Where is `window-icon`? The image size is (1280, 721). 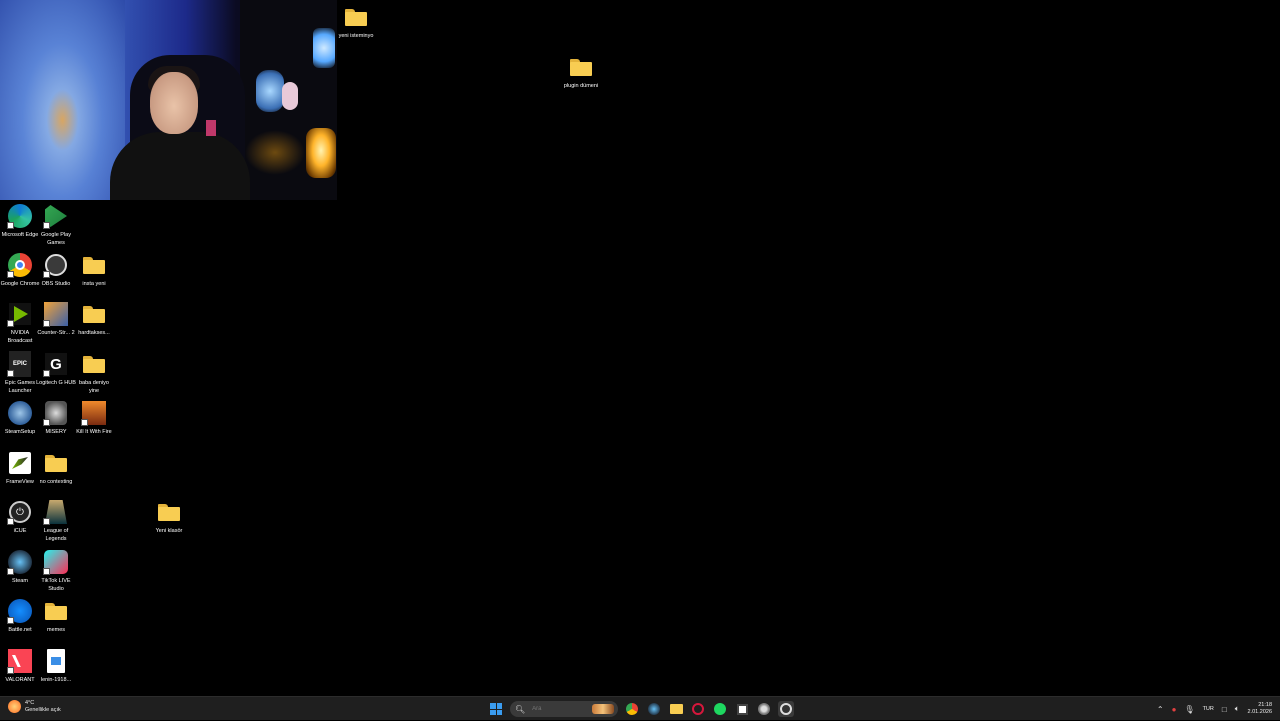
window-icon is located at coordinates (742, 709).